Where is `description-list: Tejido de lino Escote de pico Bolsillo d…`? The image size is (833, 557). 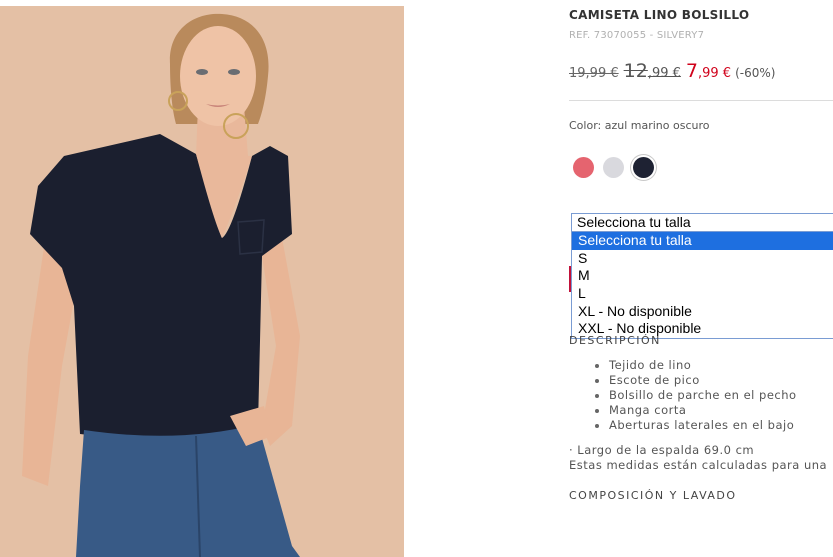 description-list: Tejido de lino Escote de pico Bolsillo d… is located at coordinates (696, 395).